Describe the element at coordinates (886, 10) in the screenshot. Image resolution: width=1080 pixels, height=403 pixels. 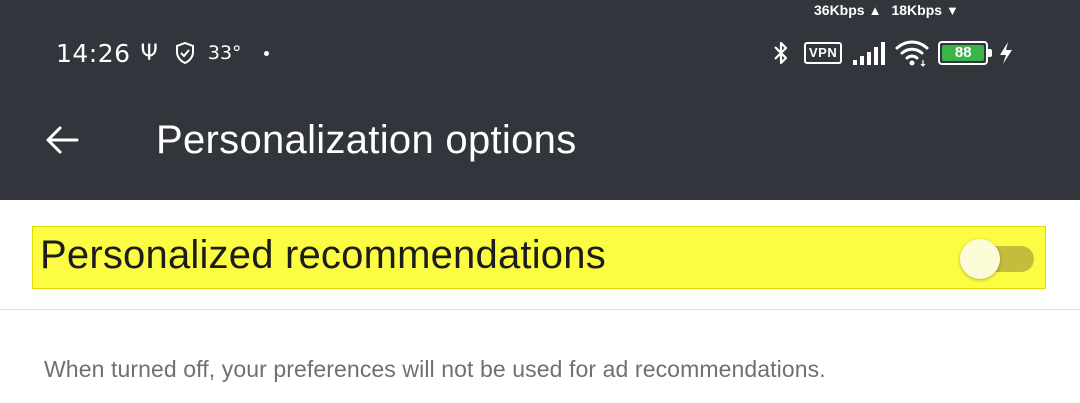
I see `network-speed: 36Kbps ▲ 18Kbps ▼` at that location.